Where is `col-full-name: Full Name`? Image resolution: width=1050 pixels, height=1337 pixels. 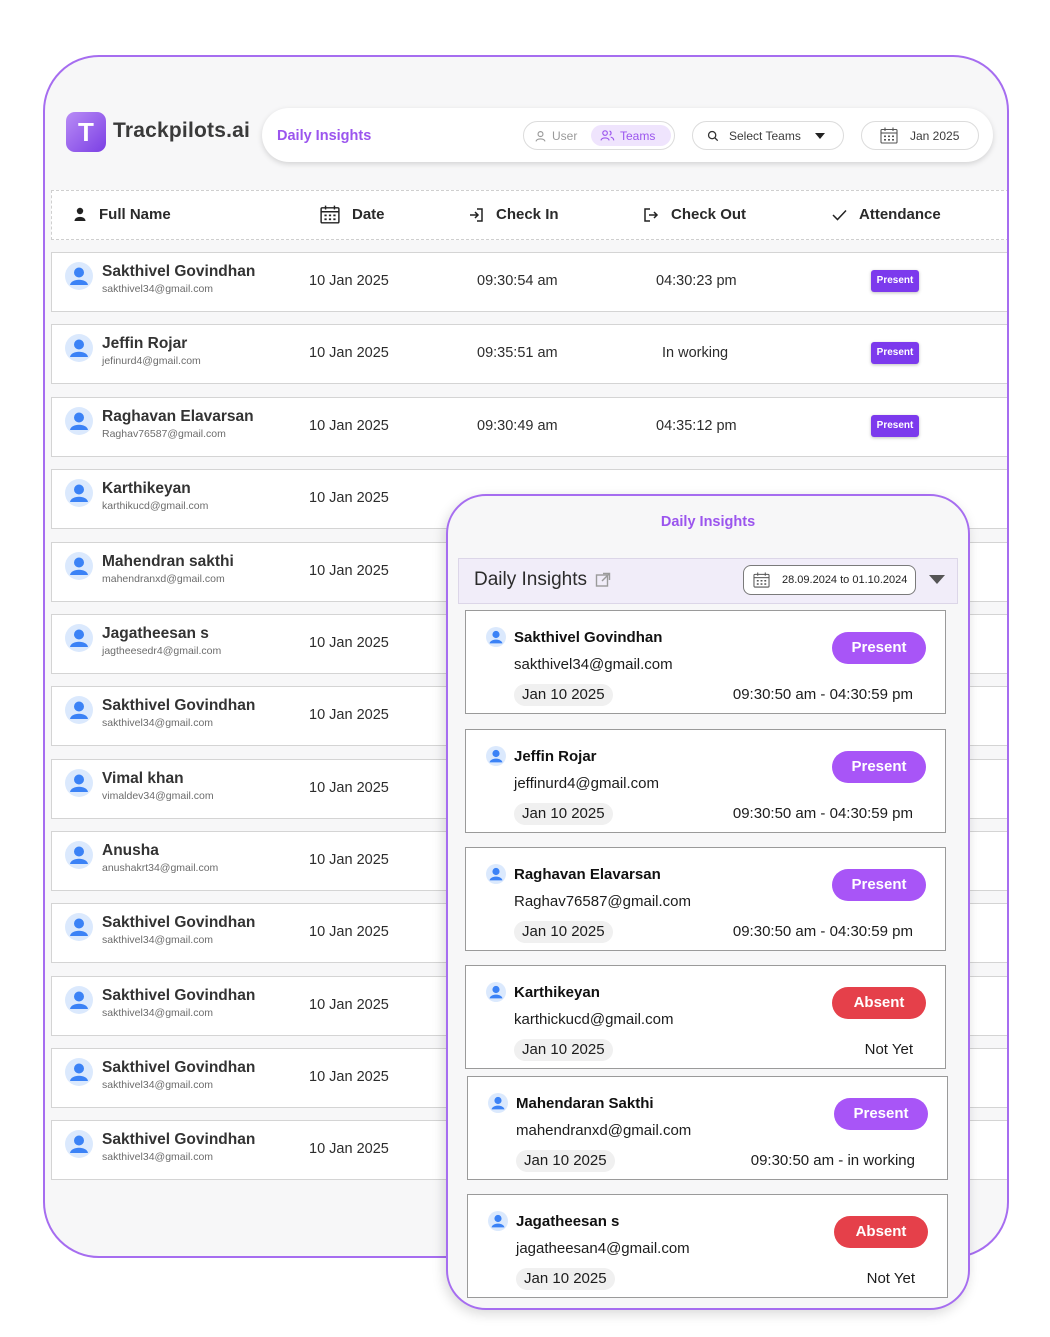
col-full-name: Full Name is located at coordinates (122, 214).